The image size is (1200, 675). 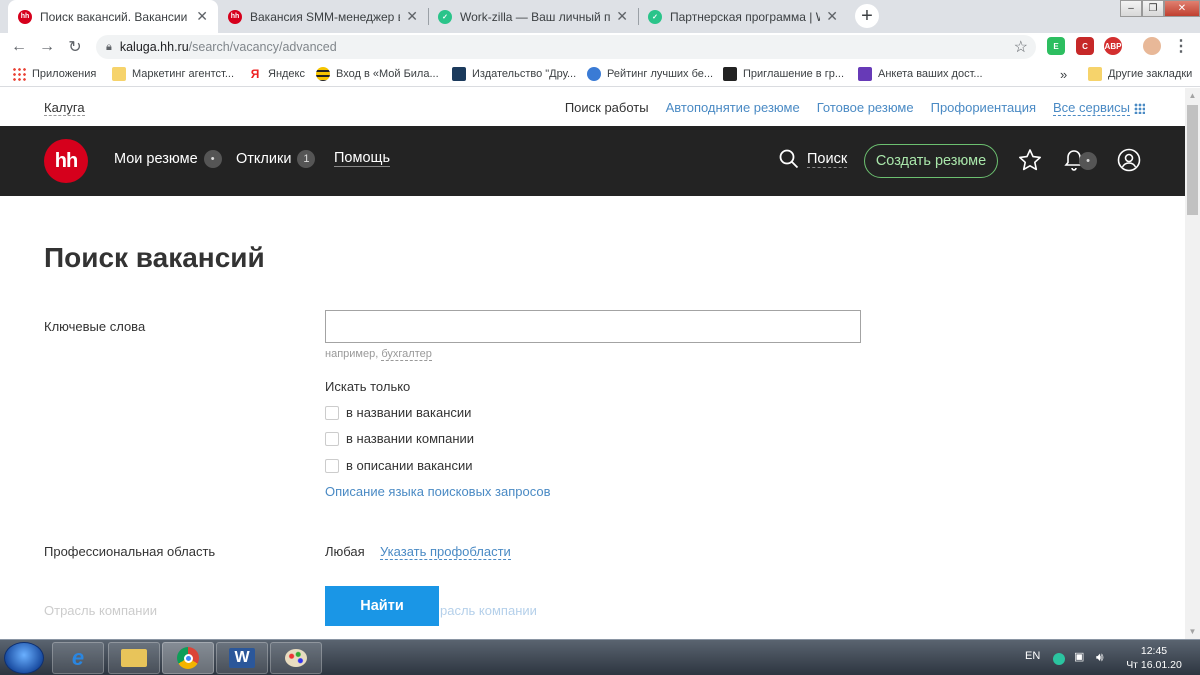 I want to click on industry-link: расль компании, so click(x=488, y=610).